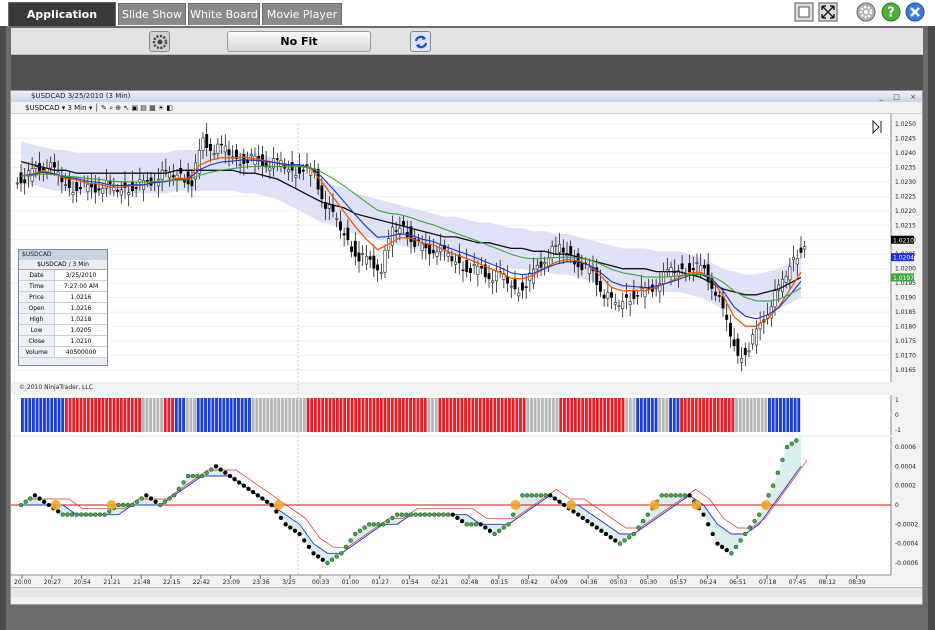 This screenshot has width=935, height=630. What do you see at coordinates (152, 14) in the screenshot?
I see `tab-slide-show: Slide Show` at bounding box center [152, 14].